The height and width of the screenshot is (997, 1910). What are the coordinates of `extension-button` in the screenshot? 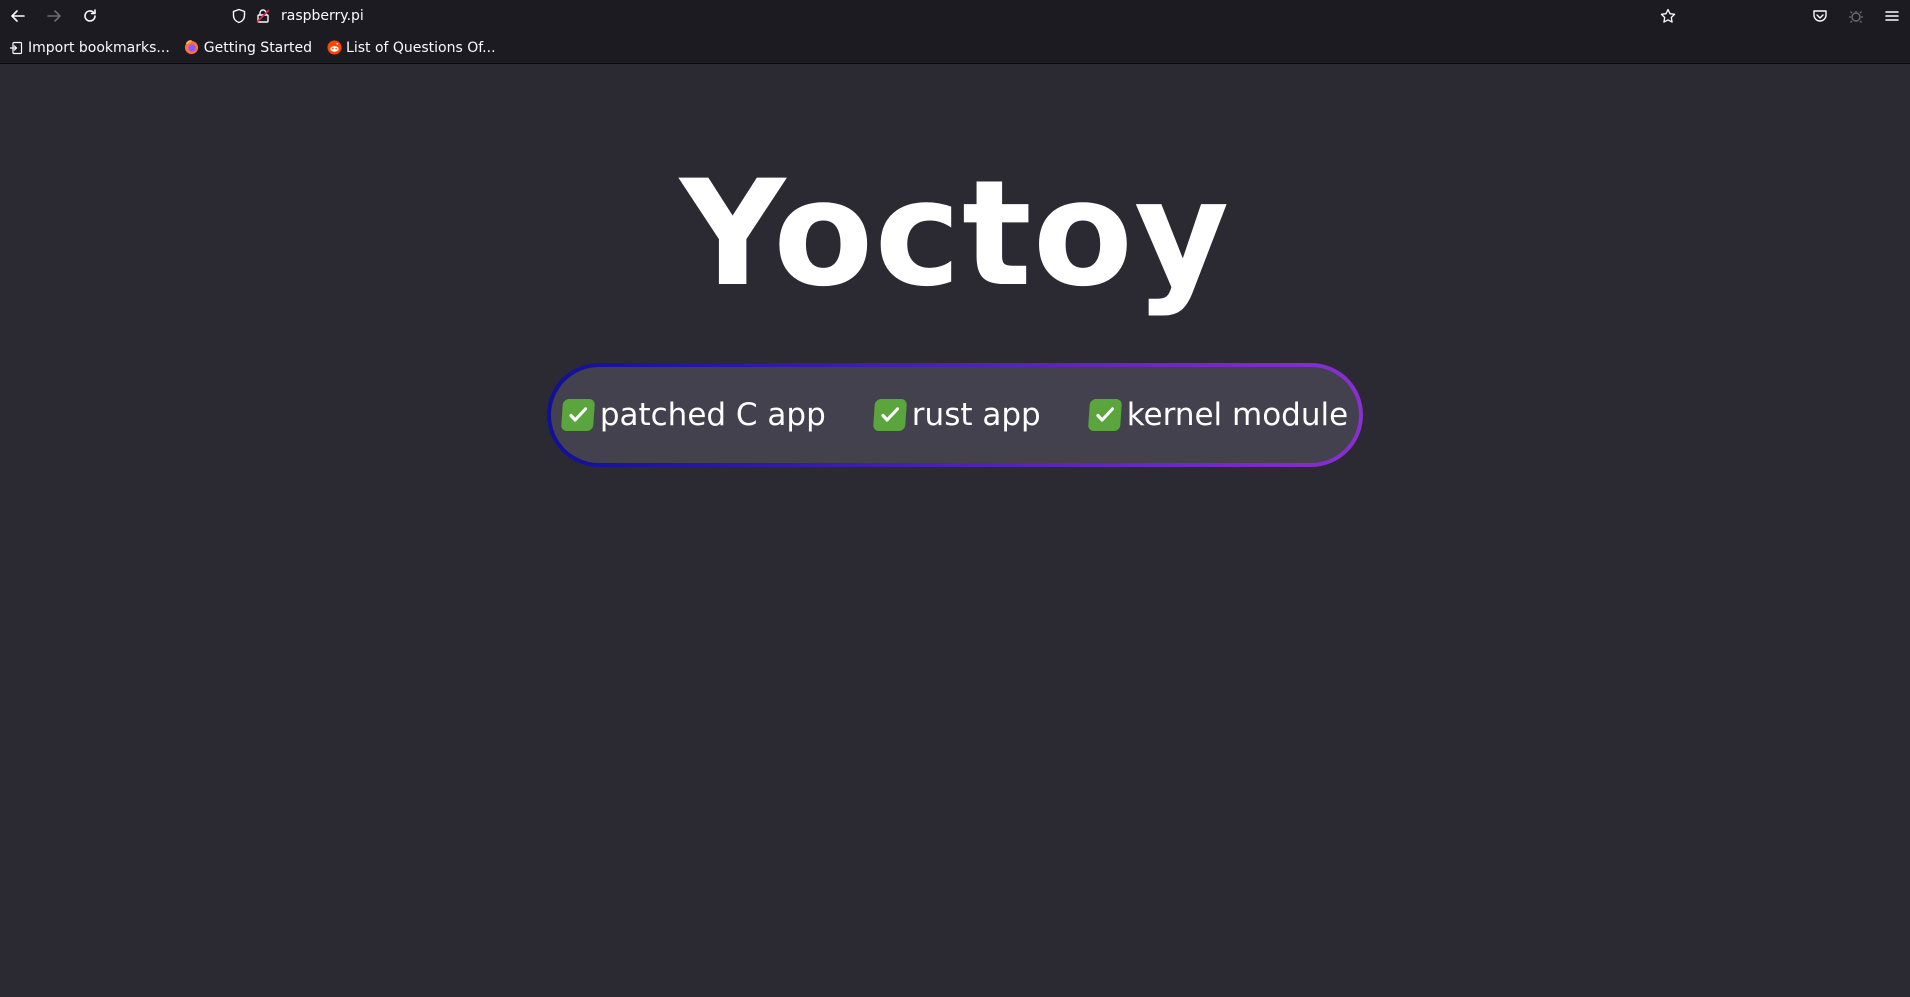 It's located at (1856, 16).